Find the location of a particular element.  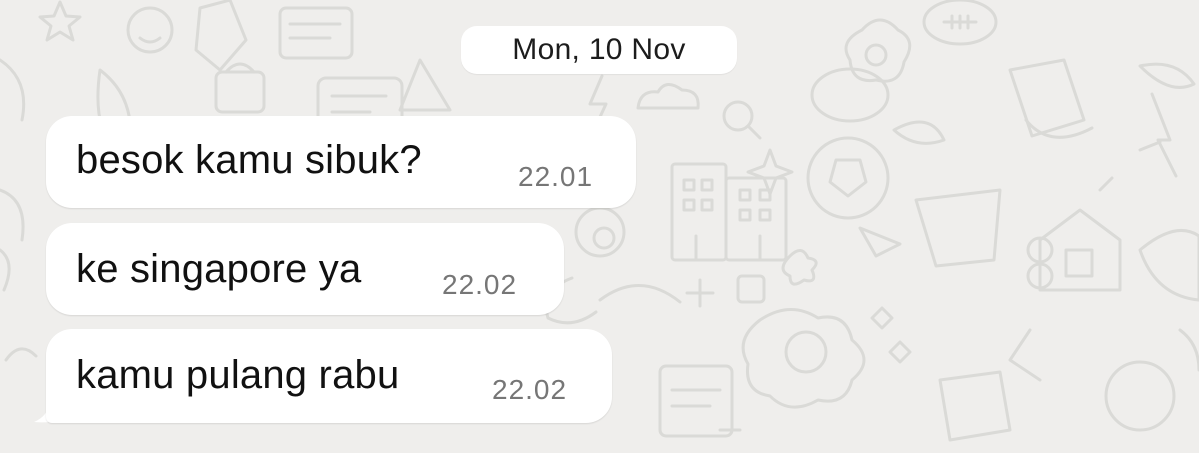

building-icon is located at coordinates (699, 212).